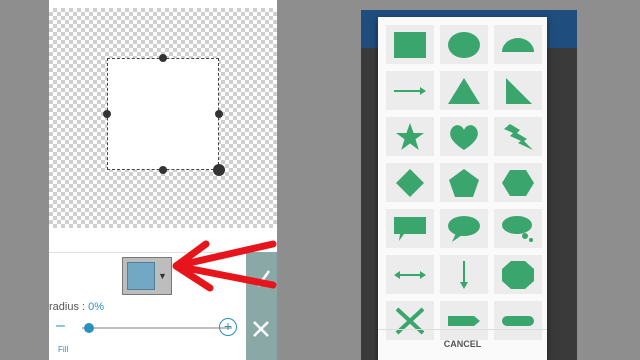 The width and height of the screenshot is (640, 360). What do you see at coordinates (162, 276) in the screenshot?
I see `dropdown-caret-icon: ▼` at bounding box center [162, 276].